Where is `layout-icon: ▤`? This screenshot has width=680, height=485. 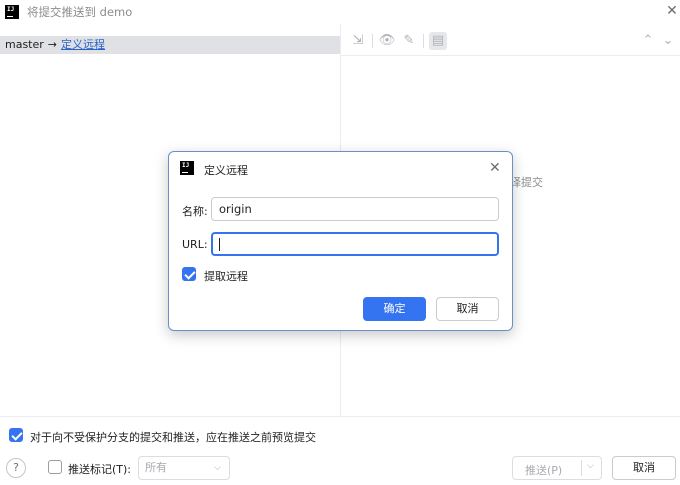 layout-icon: ▤ is located at coordinates (438, 41).